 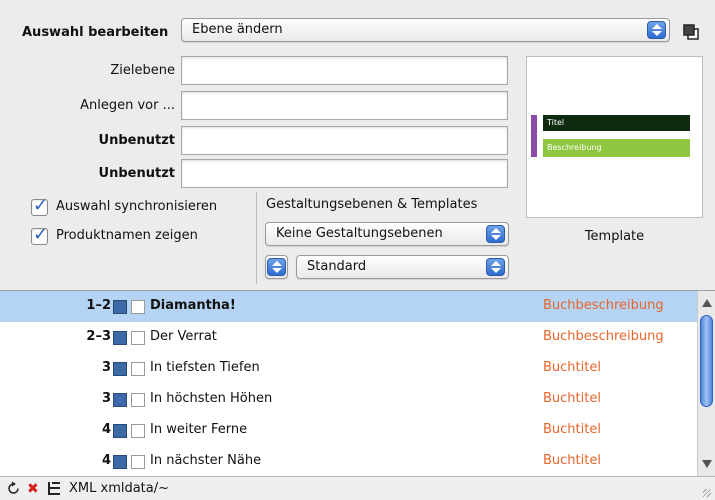 I want to click on action-popup-value: Ebene ändern, so click(x=237, y=29).